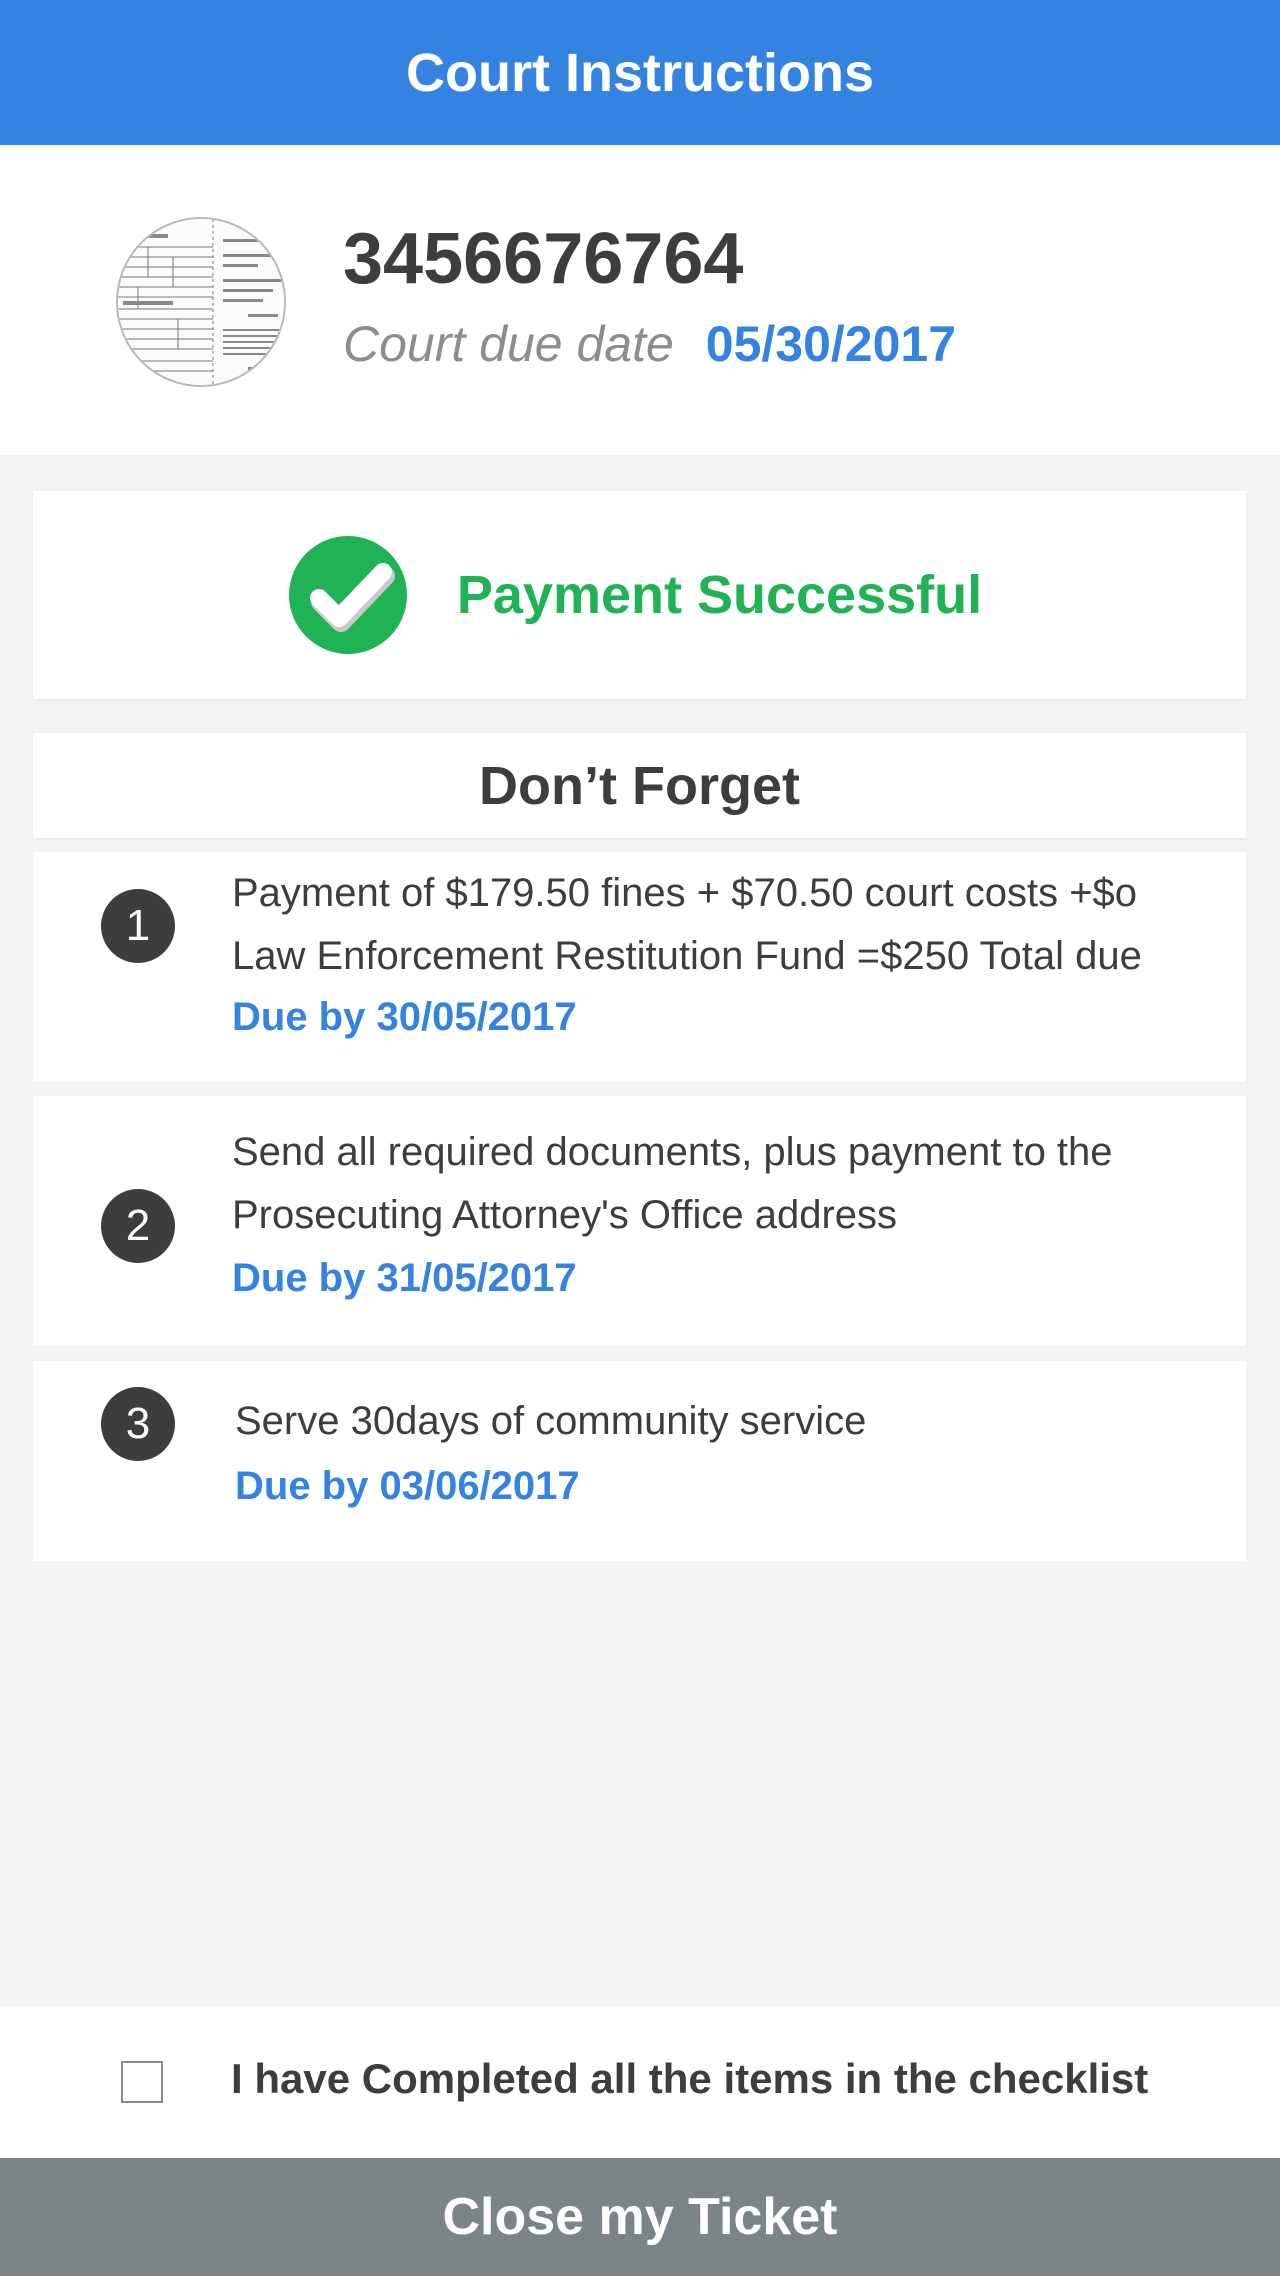 This screenshot has width=1280, height=2276. I want to click on court-due-date-value: 05/30/2017, so click(831, 344).